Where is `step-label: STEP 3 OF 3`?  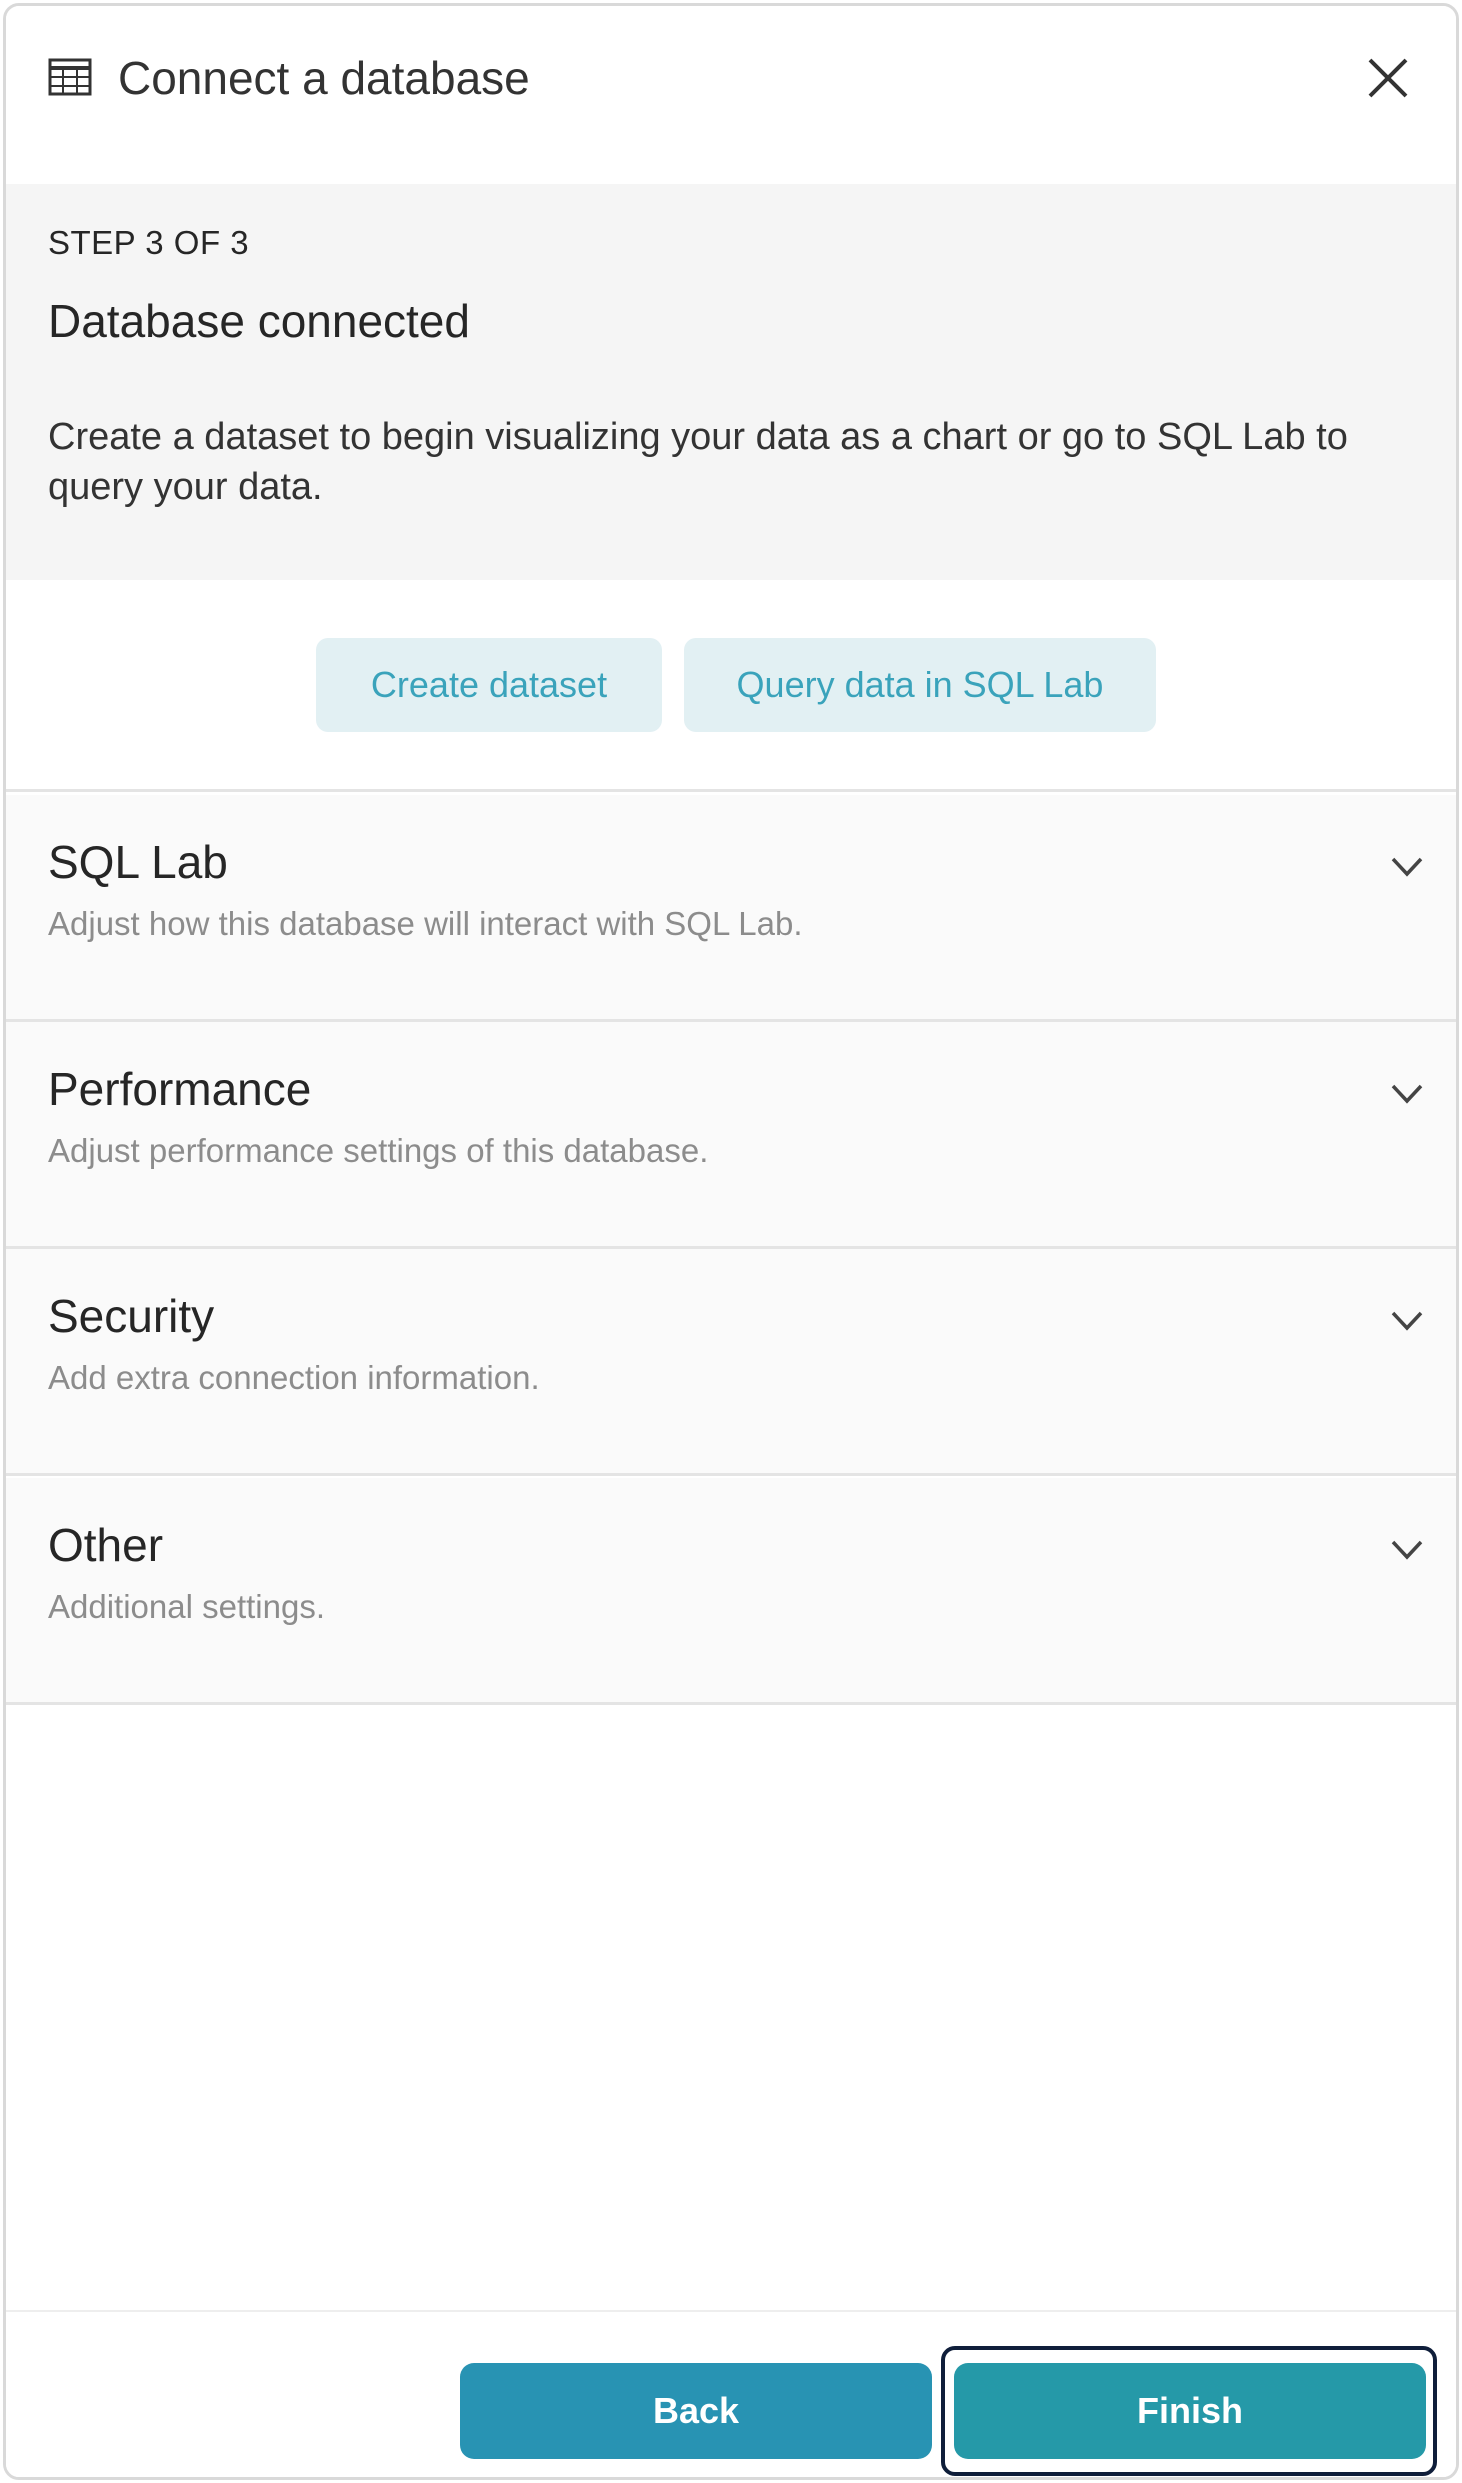
step-label: STEP 3 OF 3 is located at coordinates (149, 242).